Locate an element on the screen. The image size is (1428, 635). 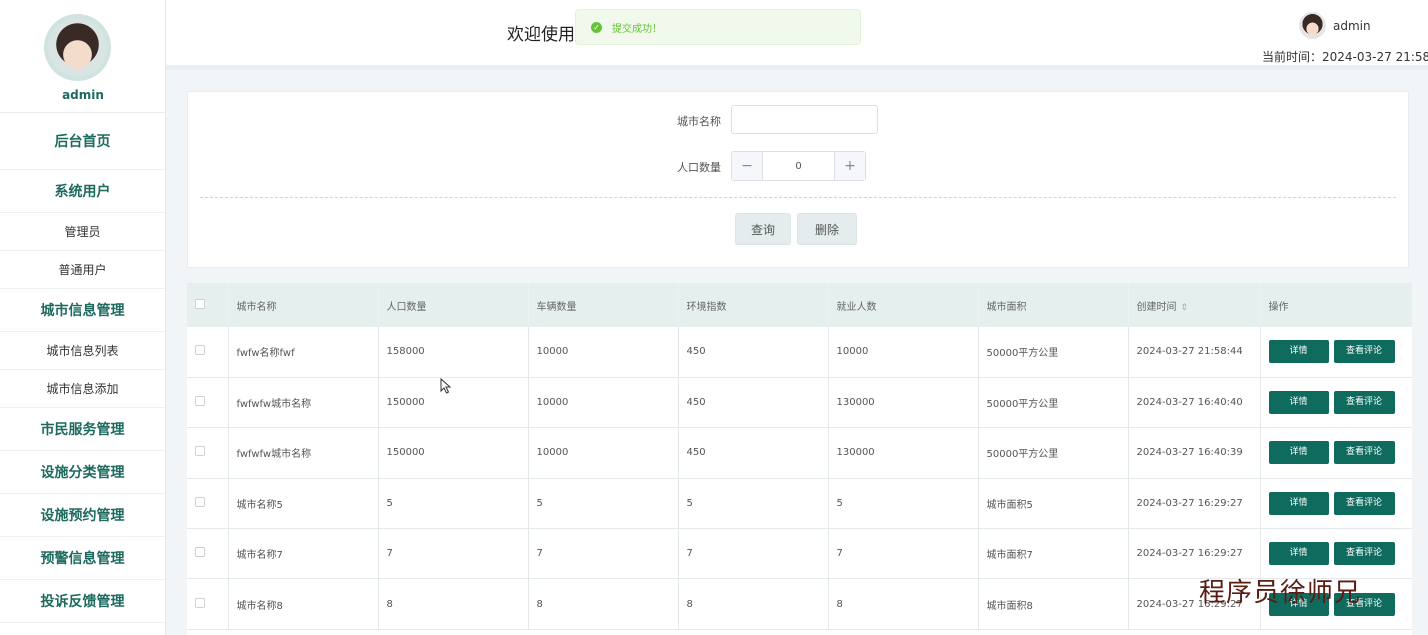
sidebar-item: 投诉反馈管理 is located at coordinates (82, 601).